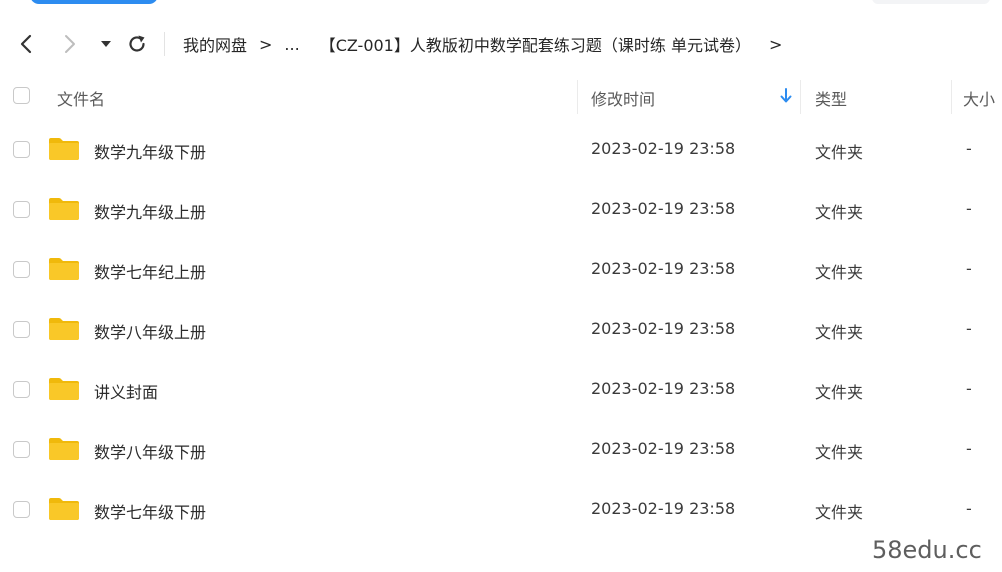 This screenshot has height=572, width=1002. I want to click on arrow-down-icon, so click(786, 96).